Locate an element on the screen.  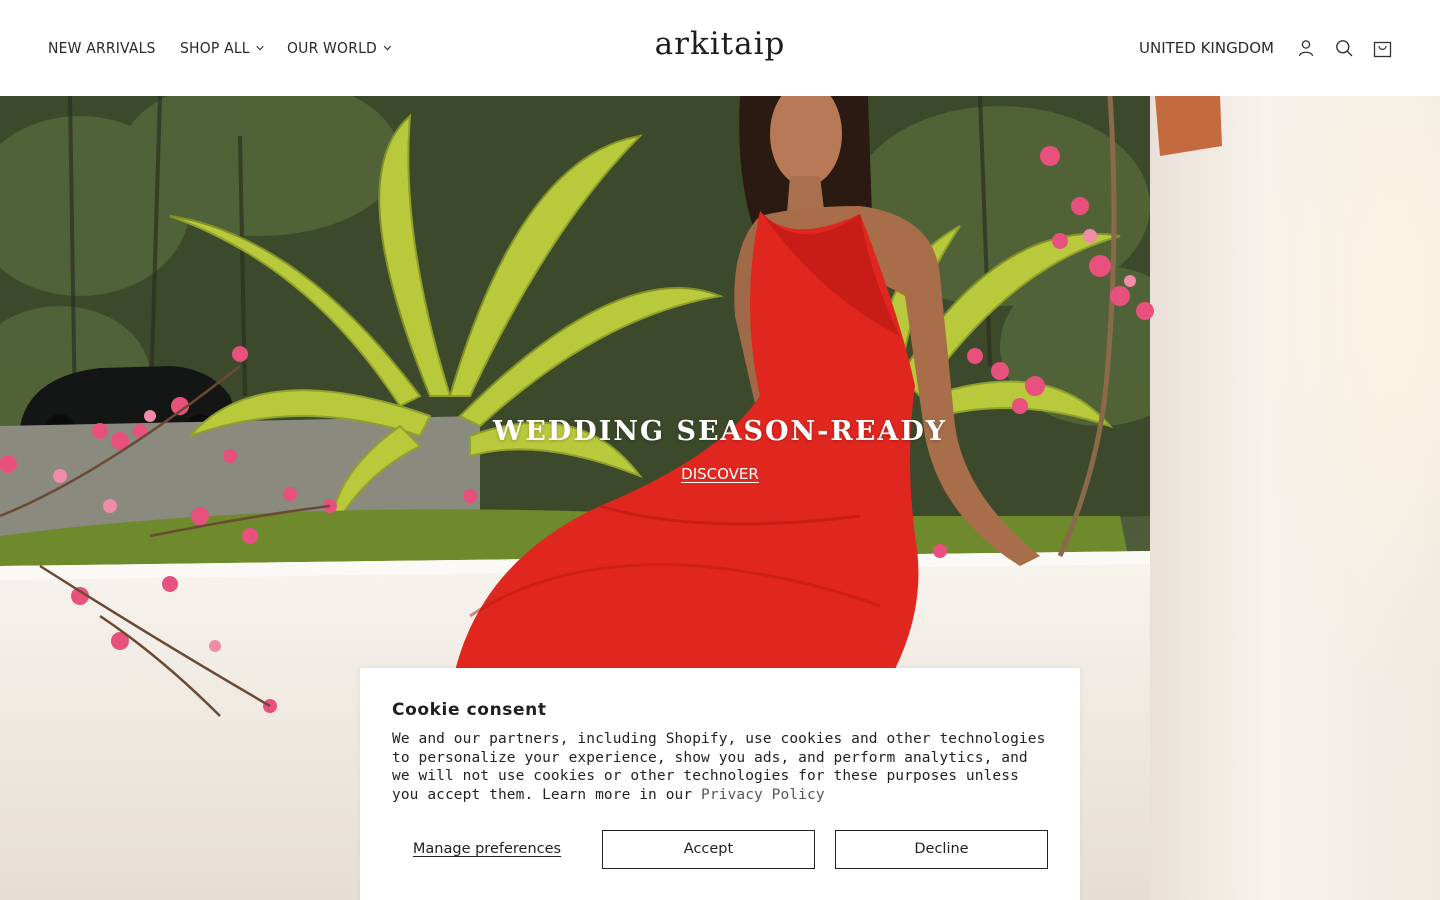
accept-button: Accept is located at coordinates (708, 849).